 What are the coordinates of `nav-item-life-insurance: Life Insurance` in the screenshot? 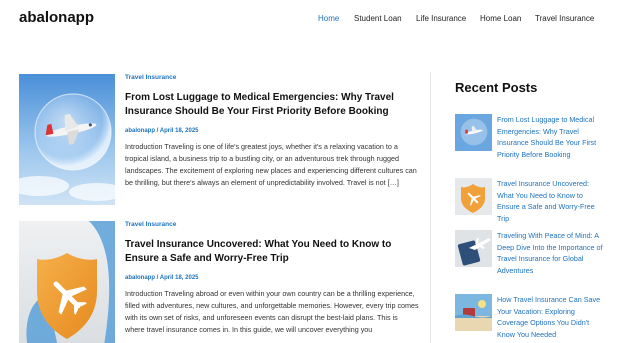 It's located at (441, 18).